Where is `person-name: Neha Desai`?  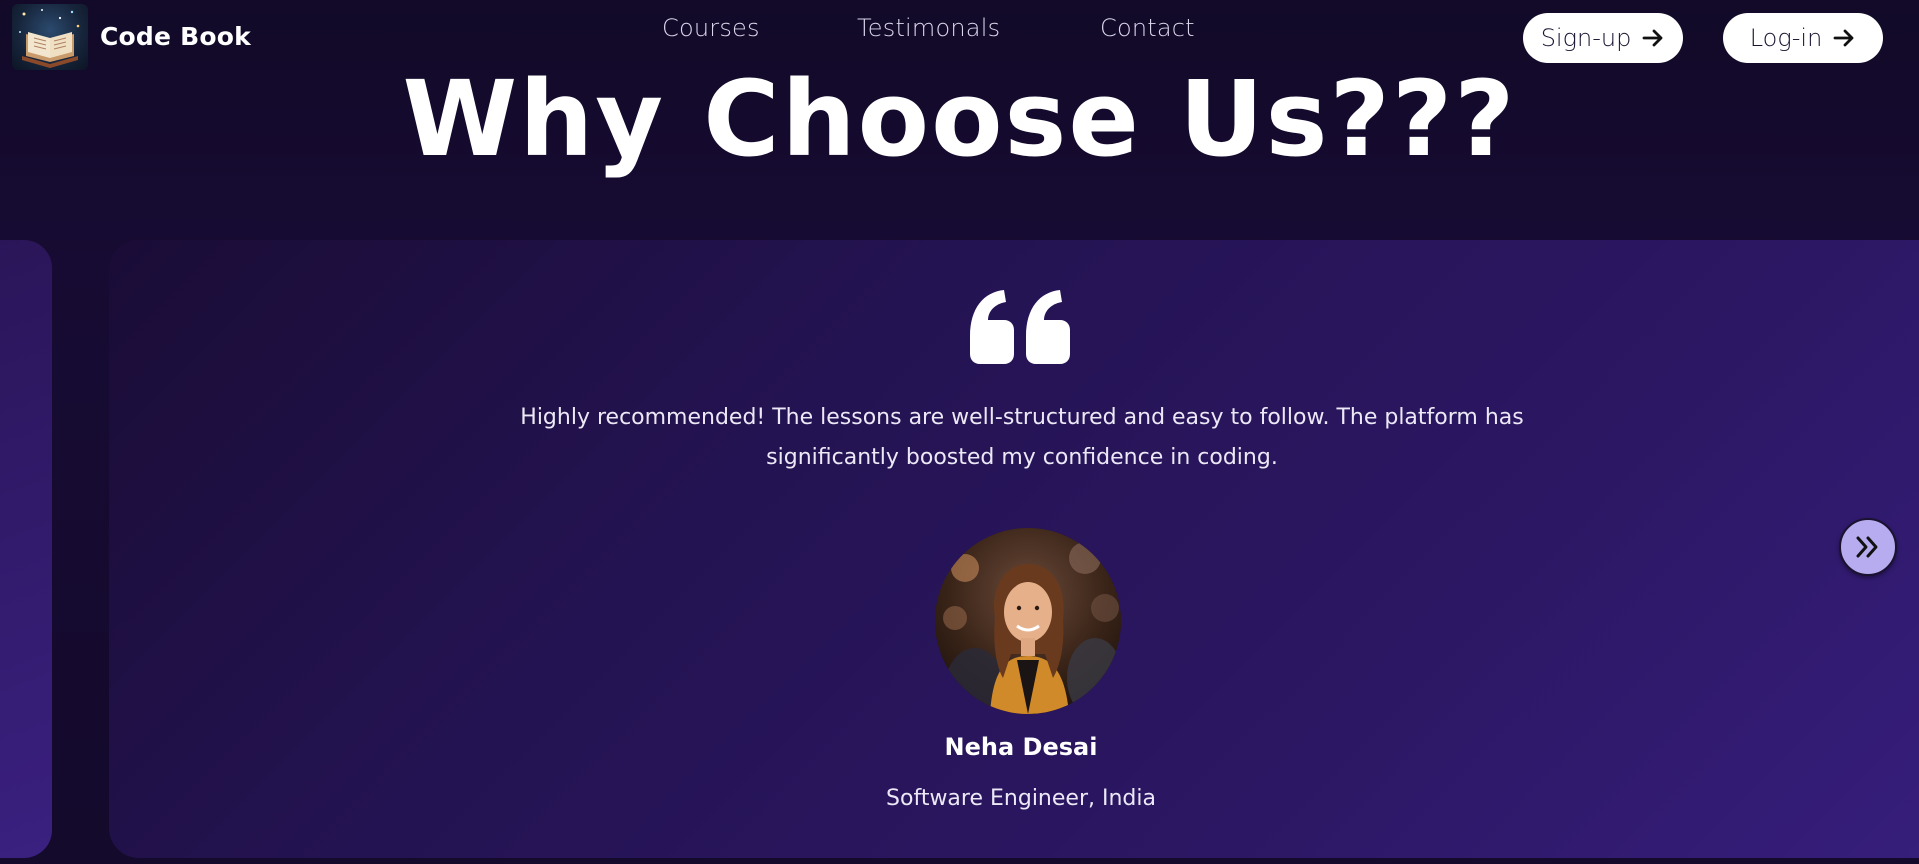 person-name: Neha Desai is located at coordinates (1021, 747).